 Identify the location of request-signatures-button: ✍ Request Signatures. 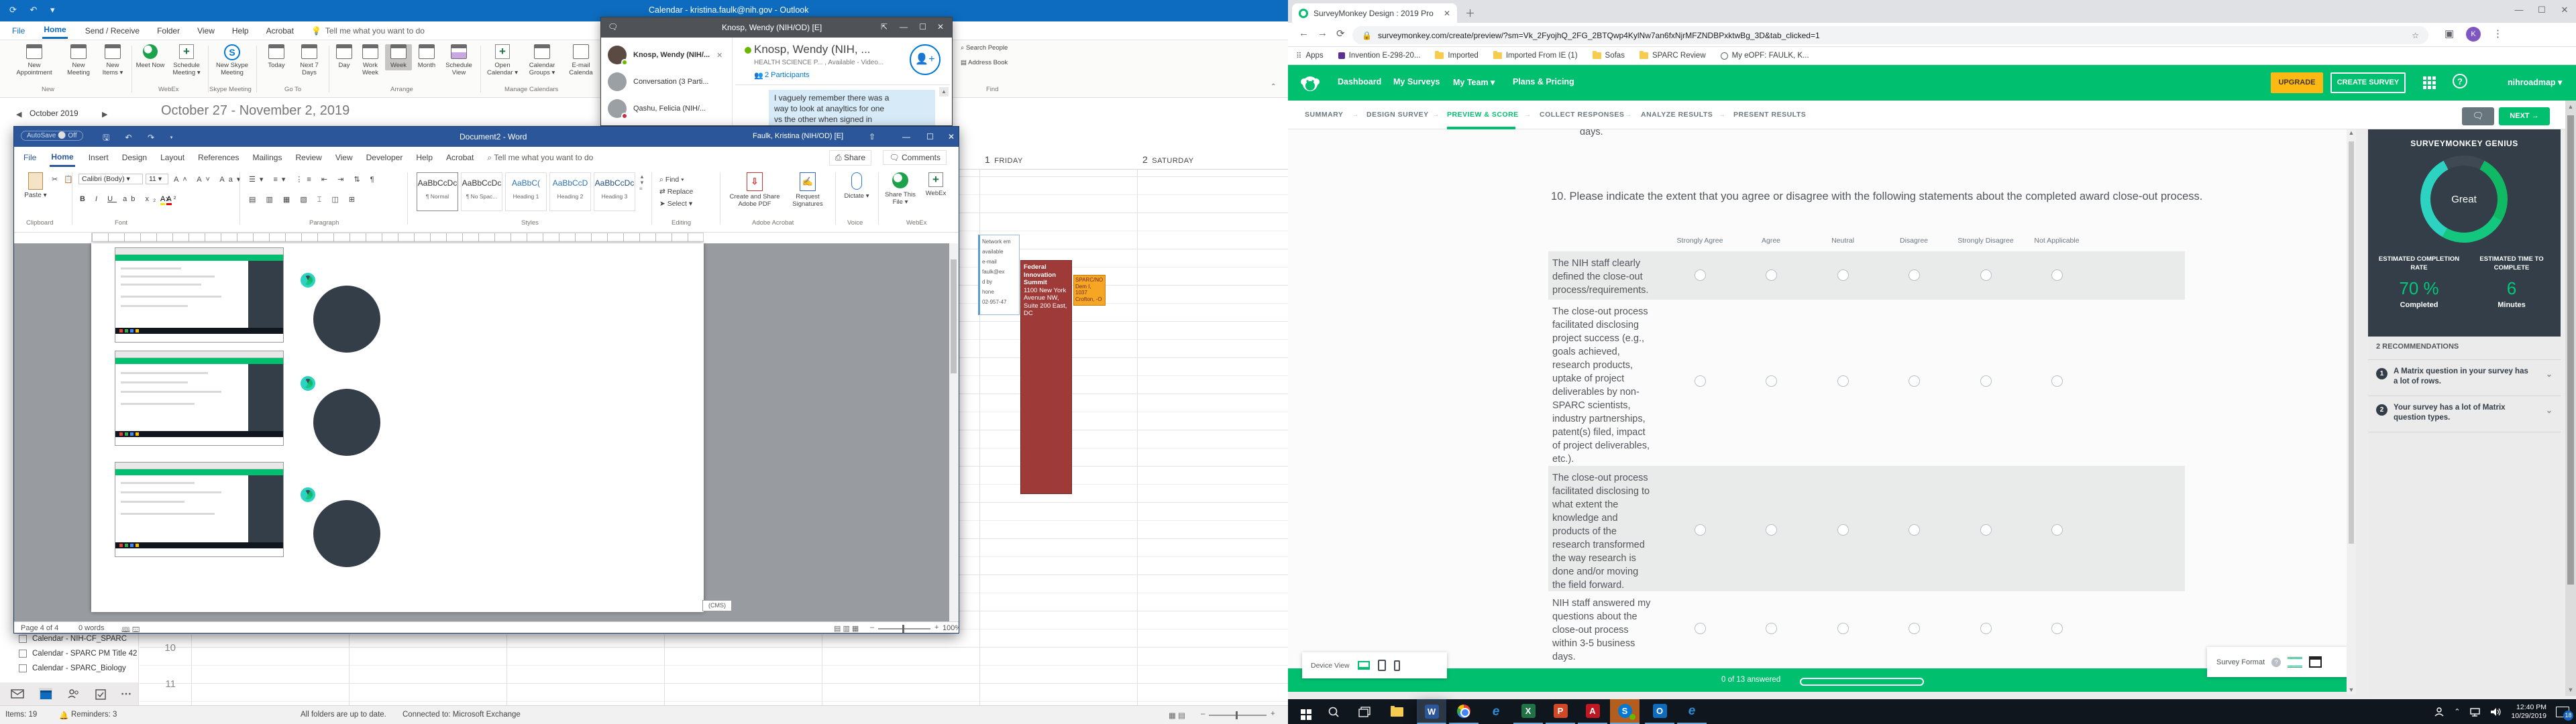
(808, 190).